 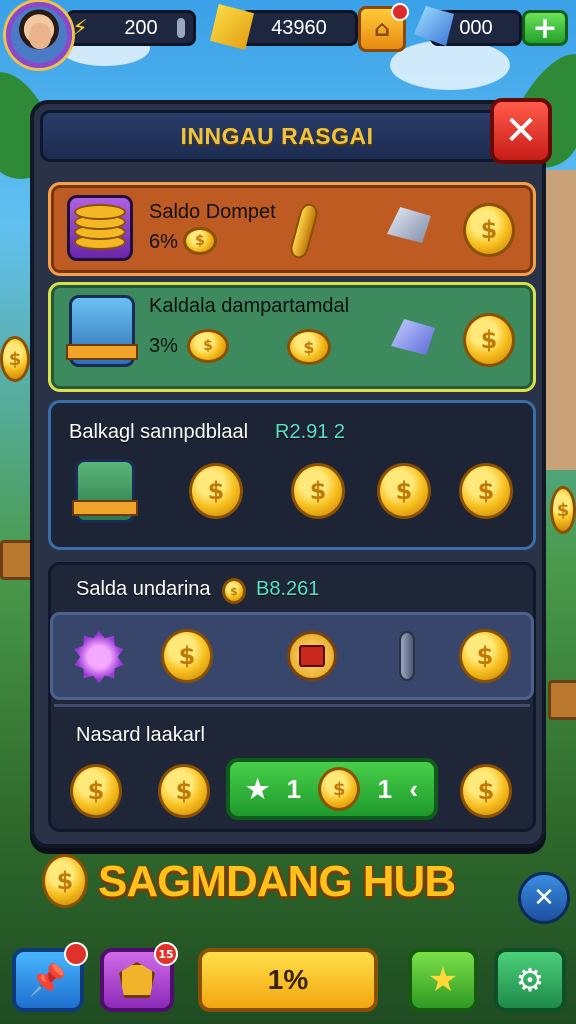 I want to click on gear-icon: ⚙, so click(x=530, y=980).